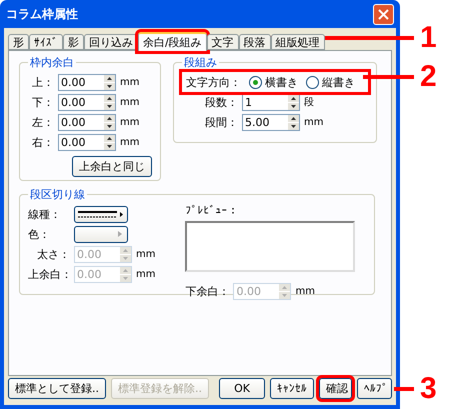 The width and height of the screenshot is (450, 409). I want to click on callout-number: 2, so click(428, 77).